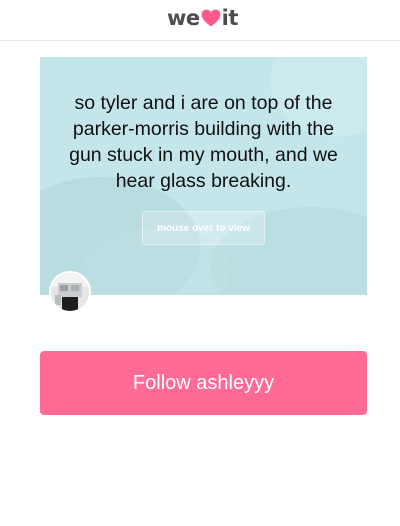 The height and width of the screenshot is (526, 400). I want to click on follow-button: Follow ashleyyy, so click(203, 383).